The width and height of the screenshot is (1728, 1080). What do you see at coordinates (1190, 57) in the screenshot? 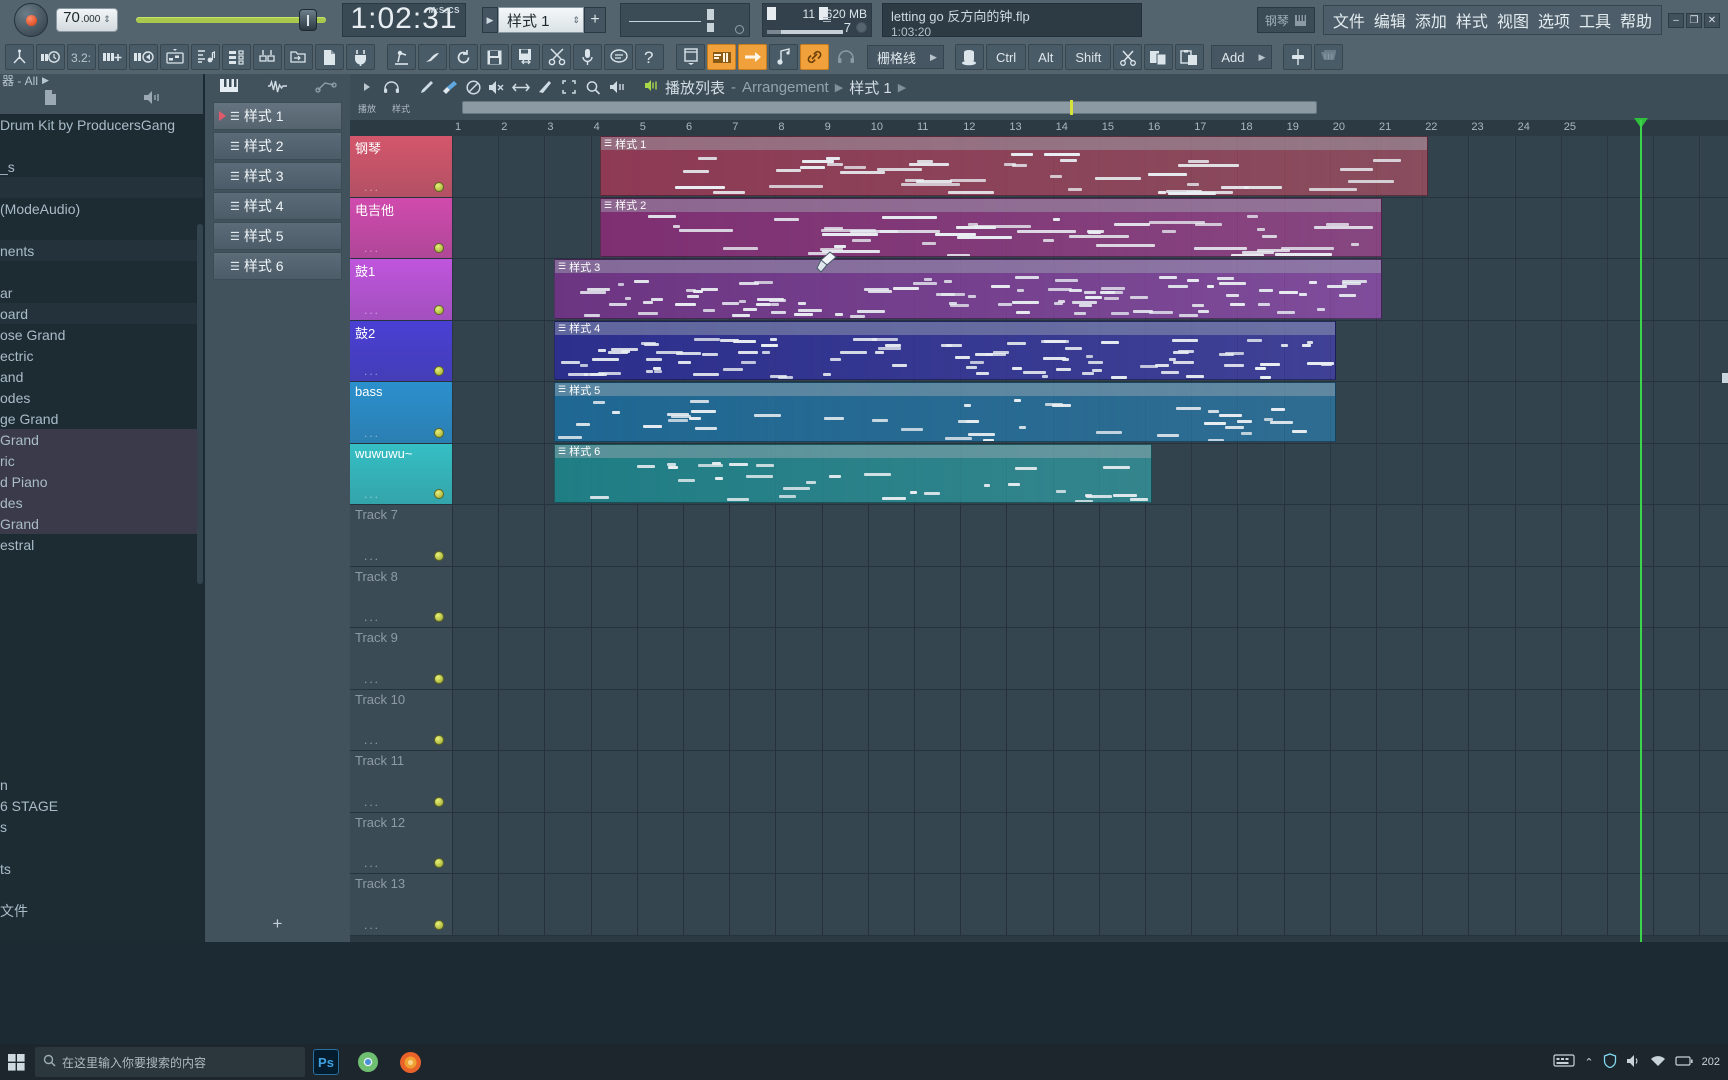
I see `paste-icon` at bounding box center [1190, 57].